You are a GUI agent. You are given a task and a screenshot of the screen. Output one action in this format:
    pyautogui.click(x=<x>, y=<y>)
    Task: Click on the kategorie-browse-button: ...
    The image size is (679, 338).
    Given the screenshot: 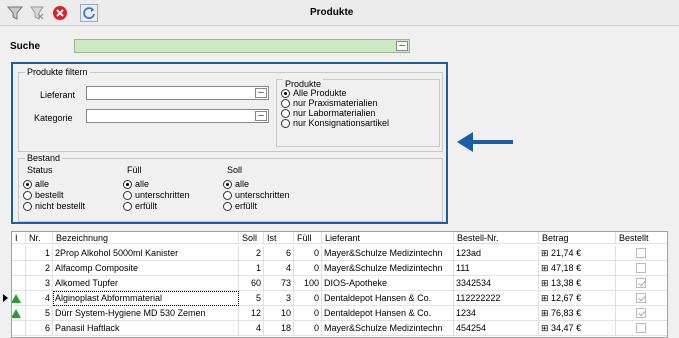 What is the action you would take?
    pyautogui.click(x=261, y=116)
    